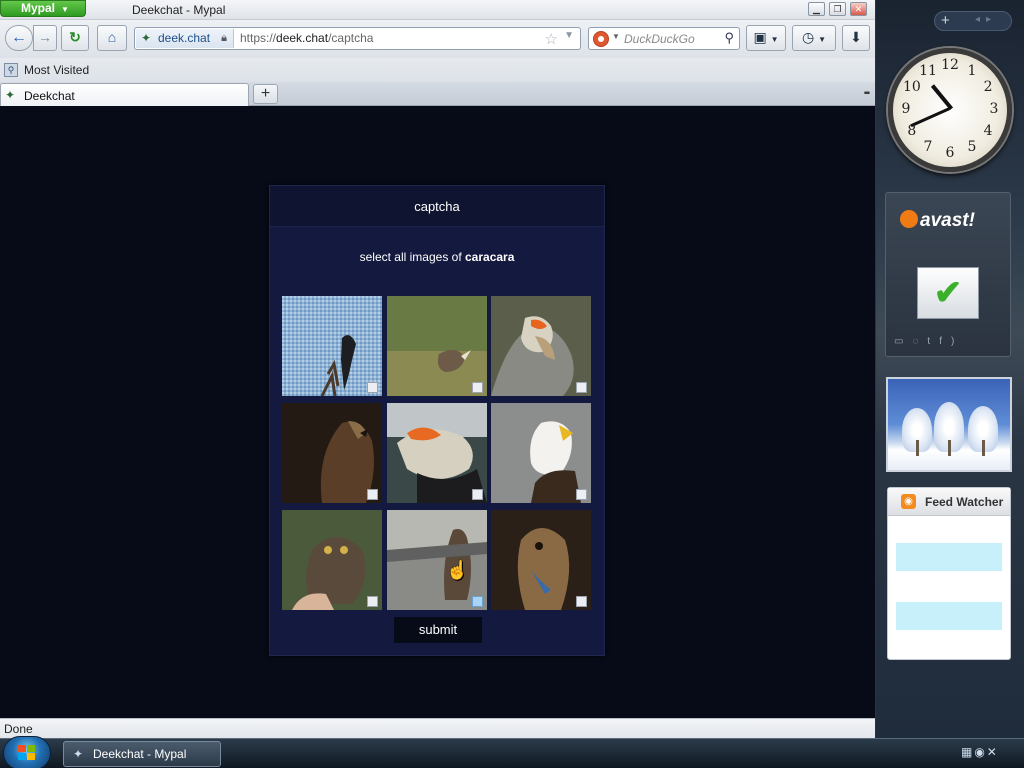 This screenshot has height=768, width=1024. Describe the element at coordinates (75, 38) in the screenshot. I see `reload-button: ↻` at that location.